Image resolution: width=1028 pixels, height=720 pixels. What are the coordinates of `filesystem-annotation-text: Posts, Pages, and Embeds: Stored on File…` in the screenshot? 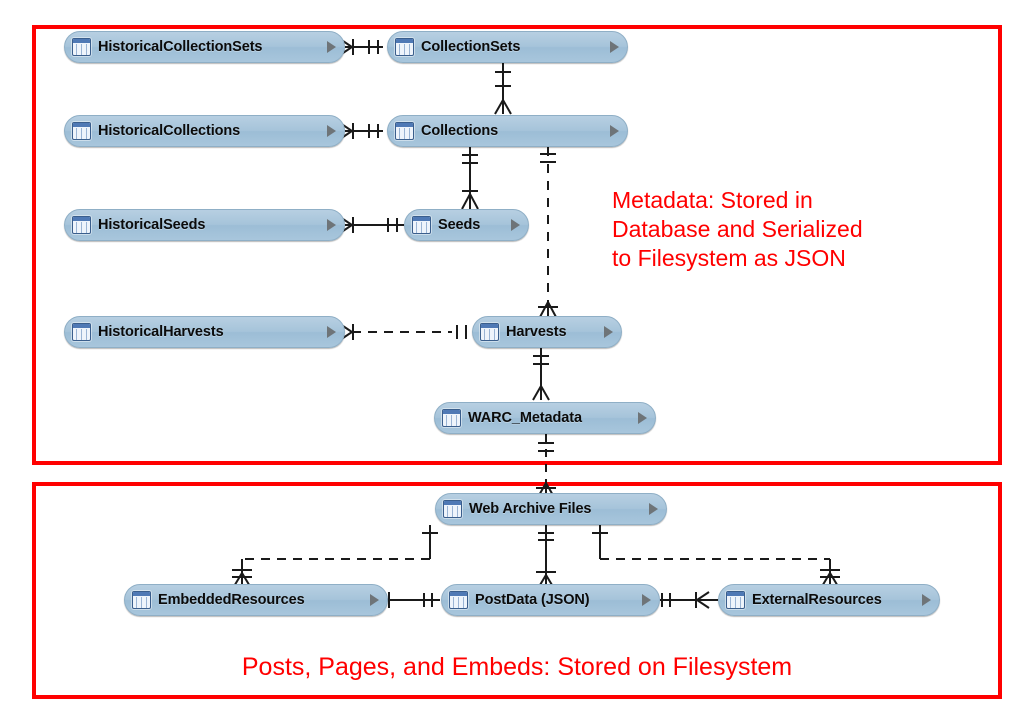 It's located at (517, 667).